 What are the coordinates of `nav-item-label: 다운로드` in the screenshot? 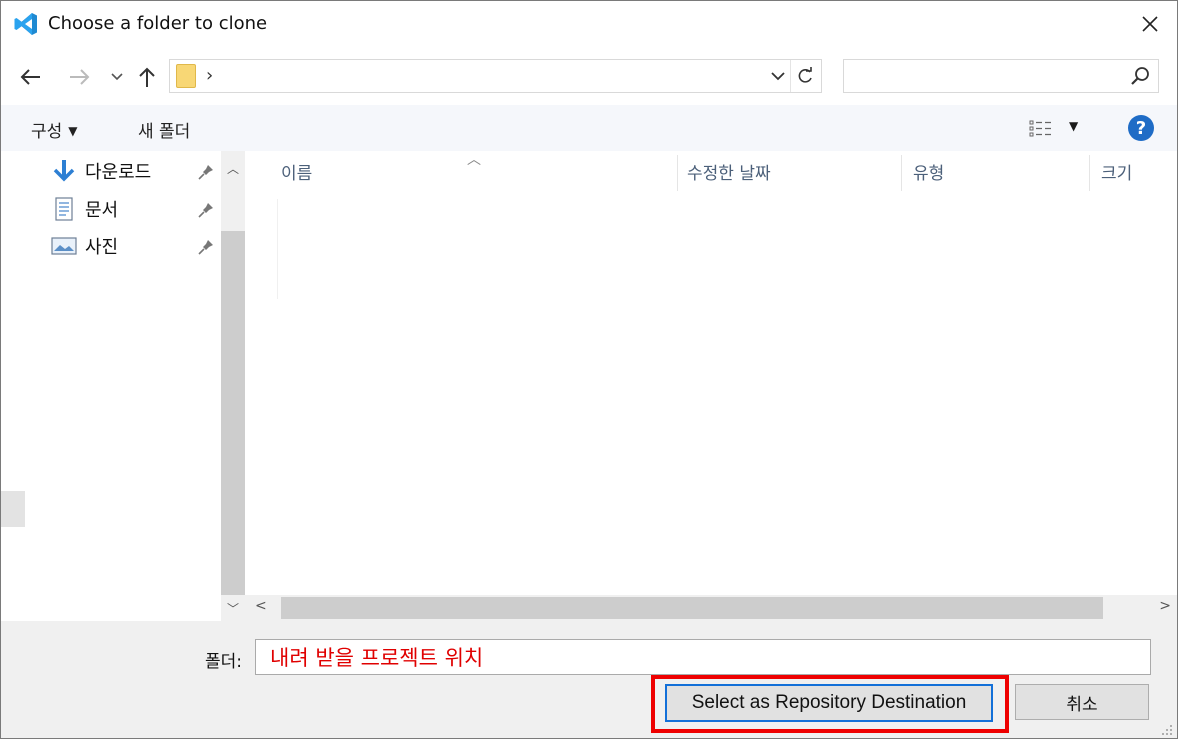 It's located at (118, 172).